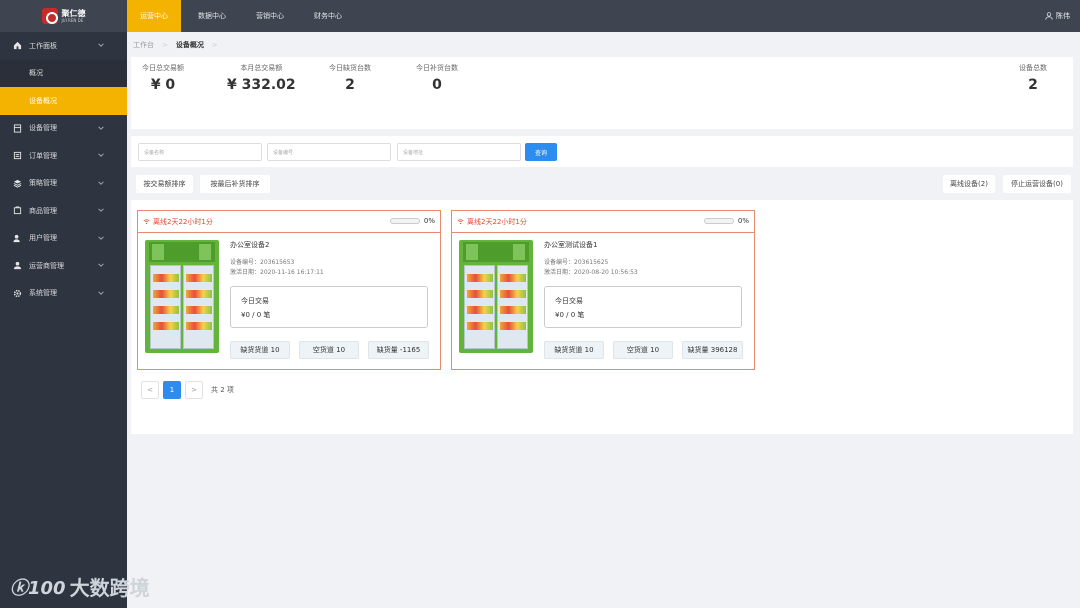 This screenshot has width=1080, height=608. I want to click on device-code-input: 设备编号, so click(329, 152).